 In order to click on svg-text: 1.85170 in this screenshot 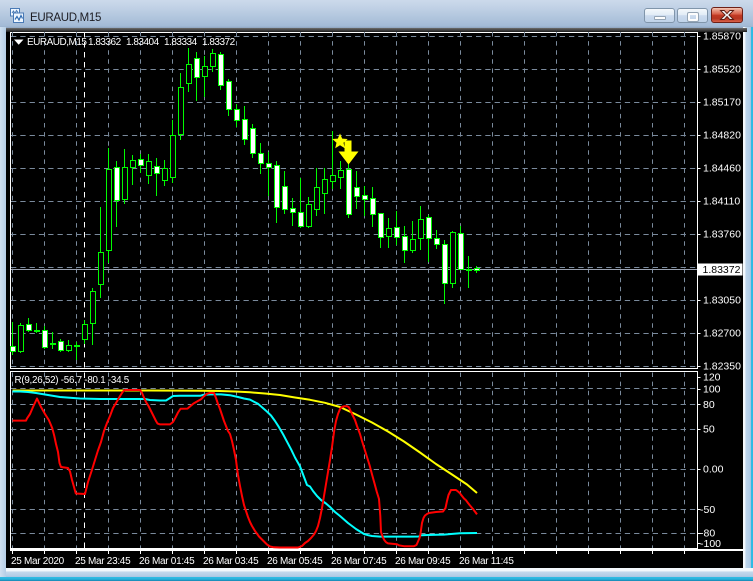, I will do `click(722, 103)`.